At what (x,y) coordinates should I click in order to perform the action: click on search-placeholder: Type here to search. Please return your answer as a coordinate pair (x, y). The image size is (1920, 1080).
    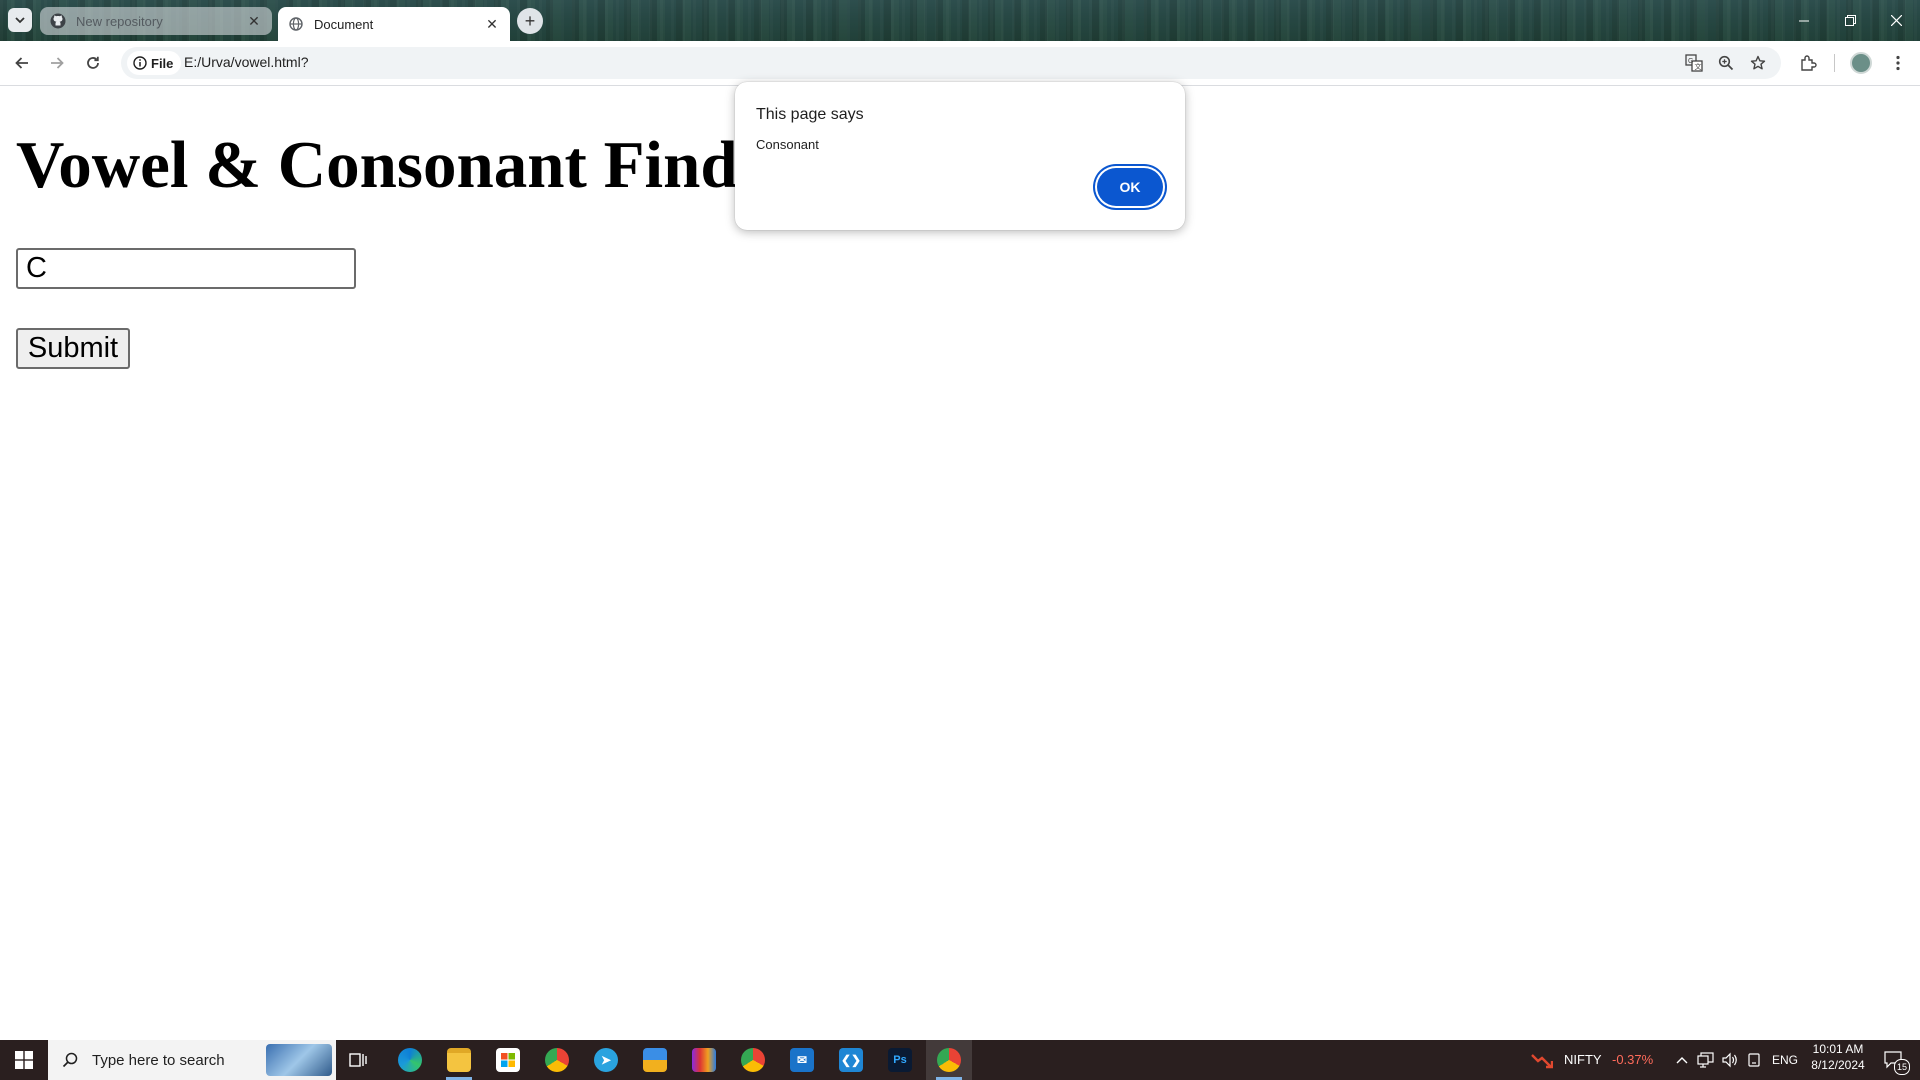
    Looking at the image, I should click on (158, 1060).